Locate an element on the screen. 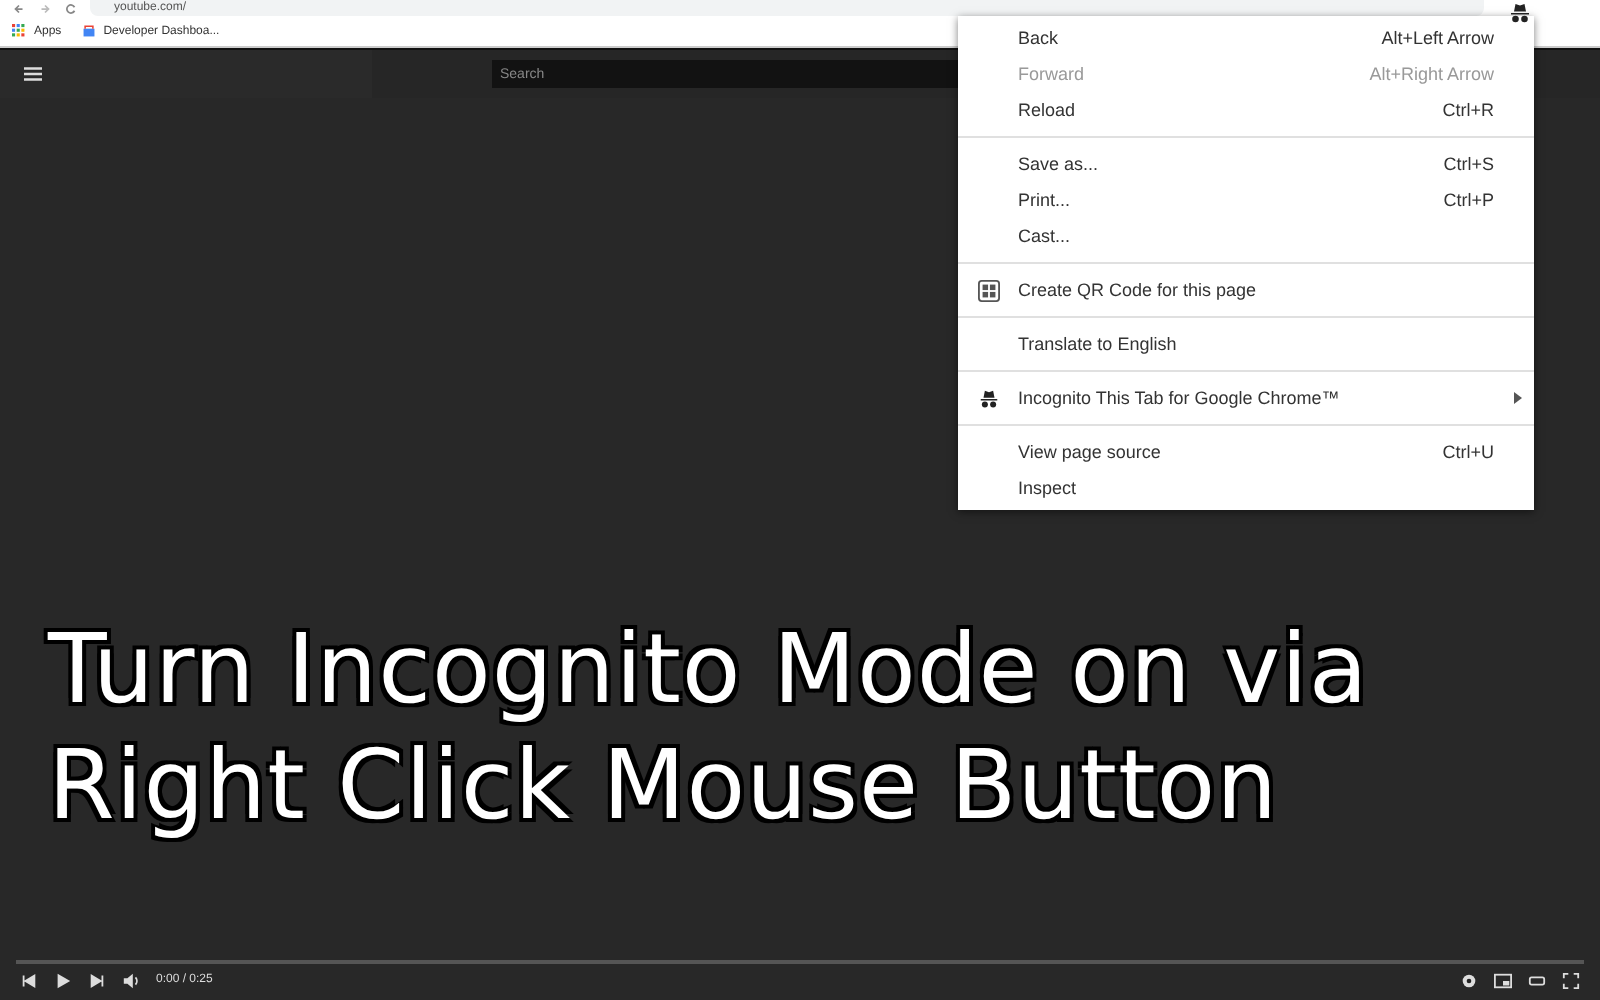  back-arrow-icon is located at coordinates (19, 8).